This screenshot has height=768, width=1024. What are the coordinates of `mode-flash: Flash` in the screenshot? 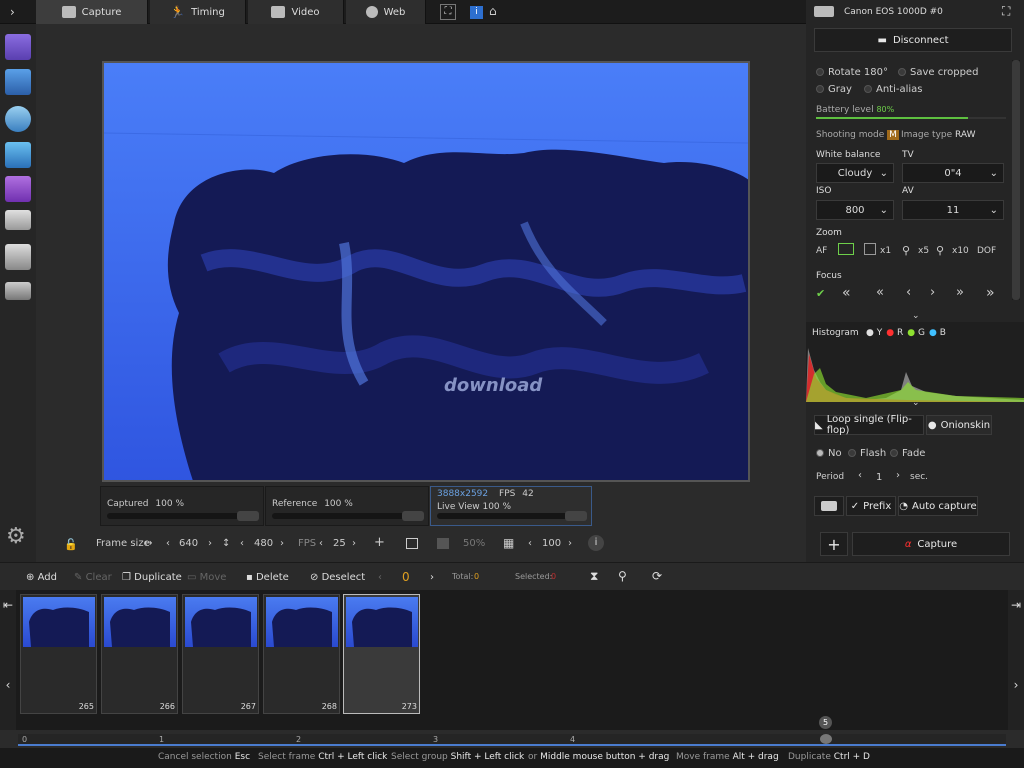 It's located at (867, 453).